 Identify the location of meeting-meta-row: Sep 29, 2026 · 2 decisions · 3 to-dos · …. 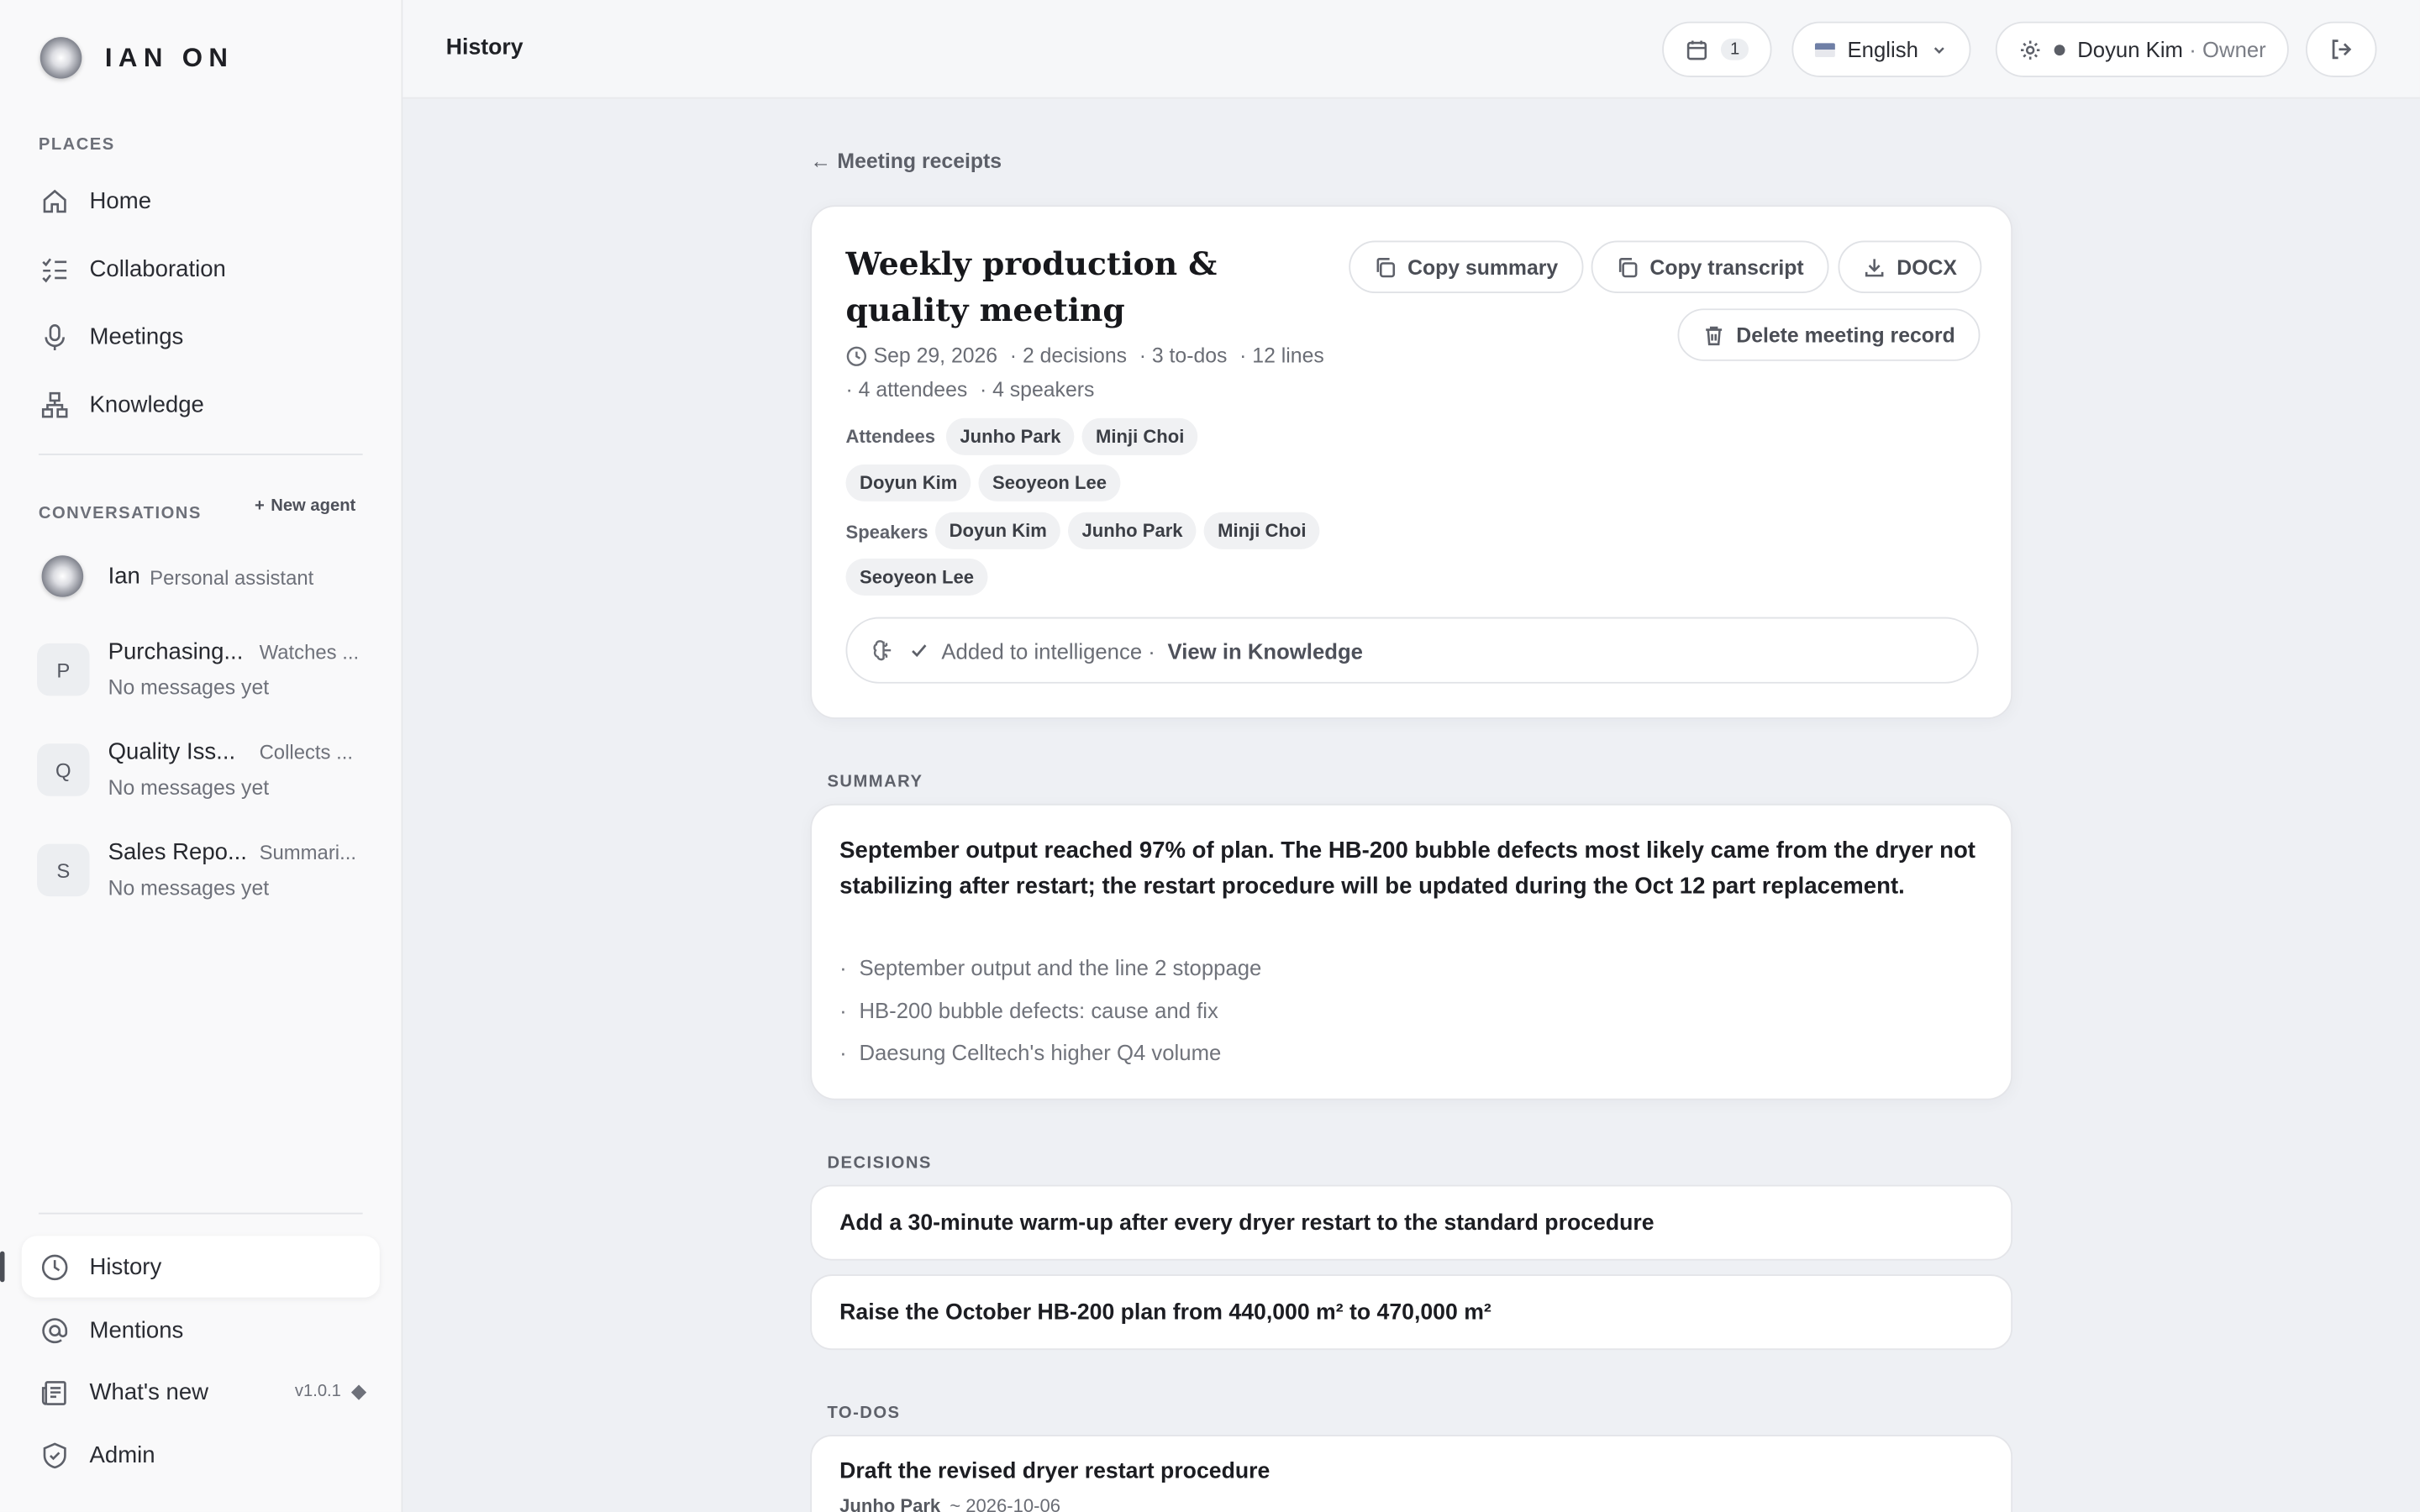
(1085, 356).